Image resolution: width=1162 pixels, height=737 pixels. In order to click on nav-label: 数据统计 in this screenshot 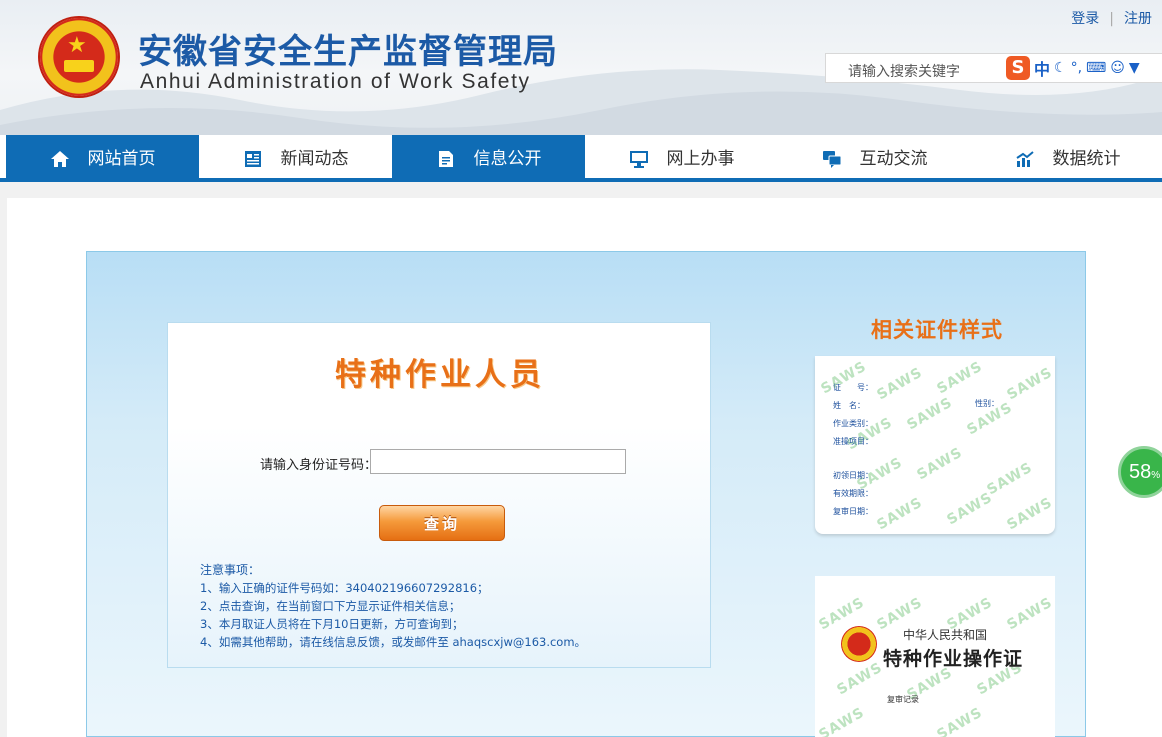, I will do `click(1086, 158)`.